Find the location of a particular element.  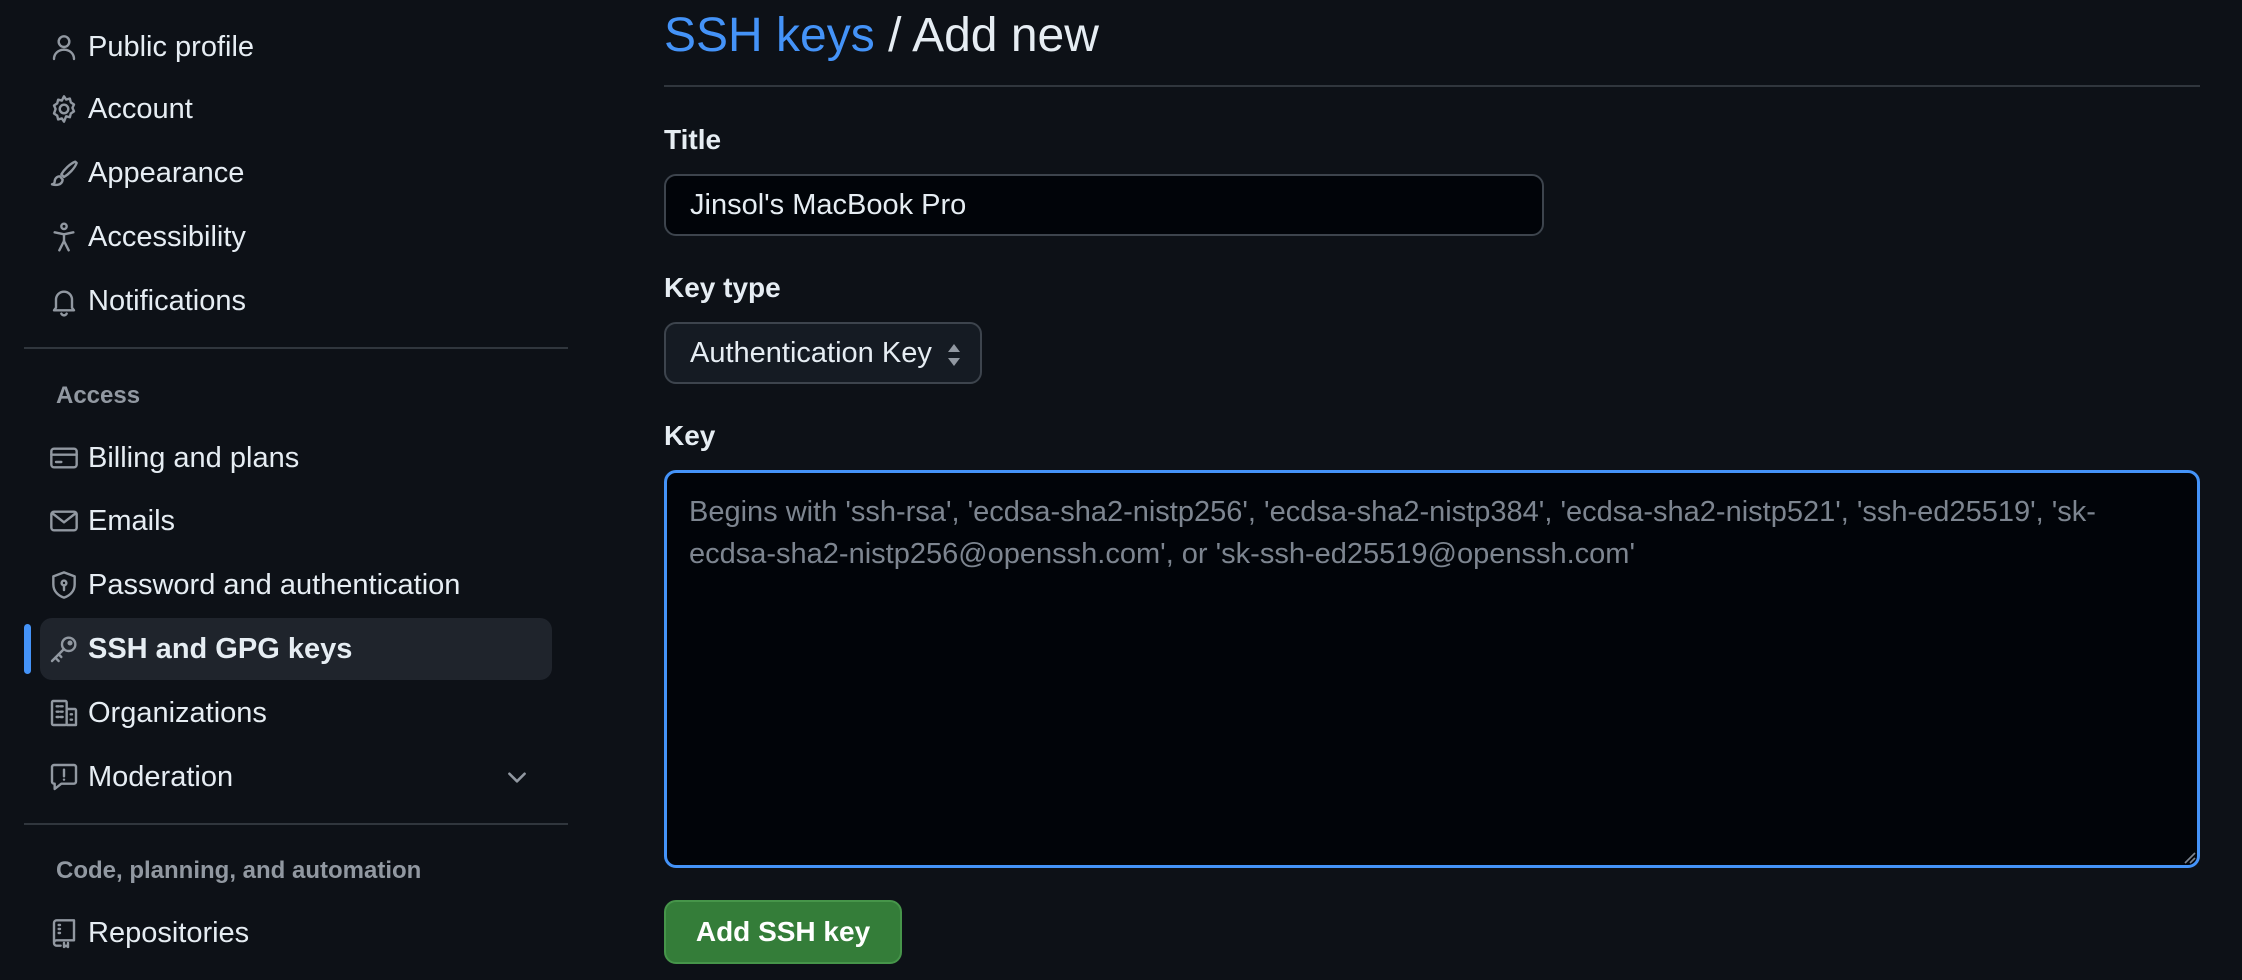

sidebar-item-notifications: Notifications is located at coordinates (296, 301).